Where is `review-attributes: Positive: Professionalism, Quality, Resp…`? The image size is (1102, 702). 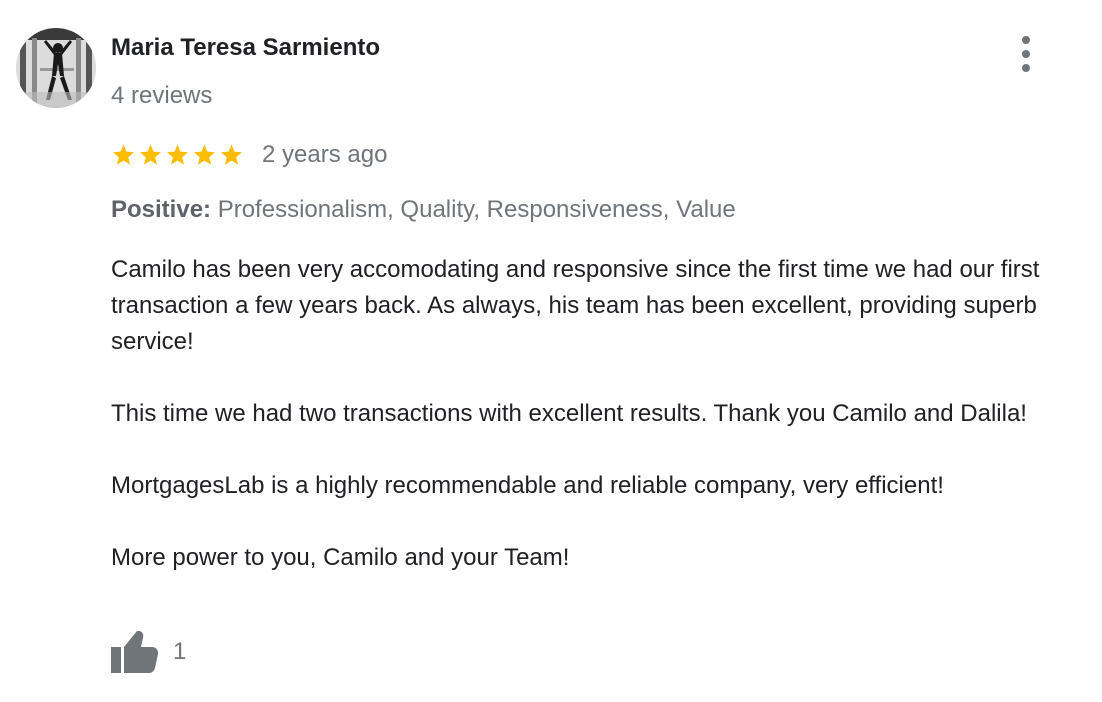
review-attributes: Positive: Professionalism, Quality, Resp… is located at coordinates (423, 210).